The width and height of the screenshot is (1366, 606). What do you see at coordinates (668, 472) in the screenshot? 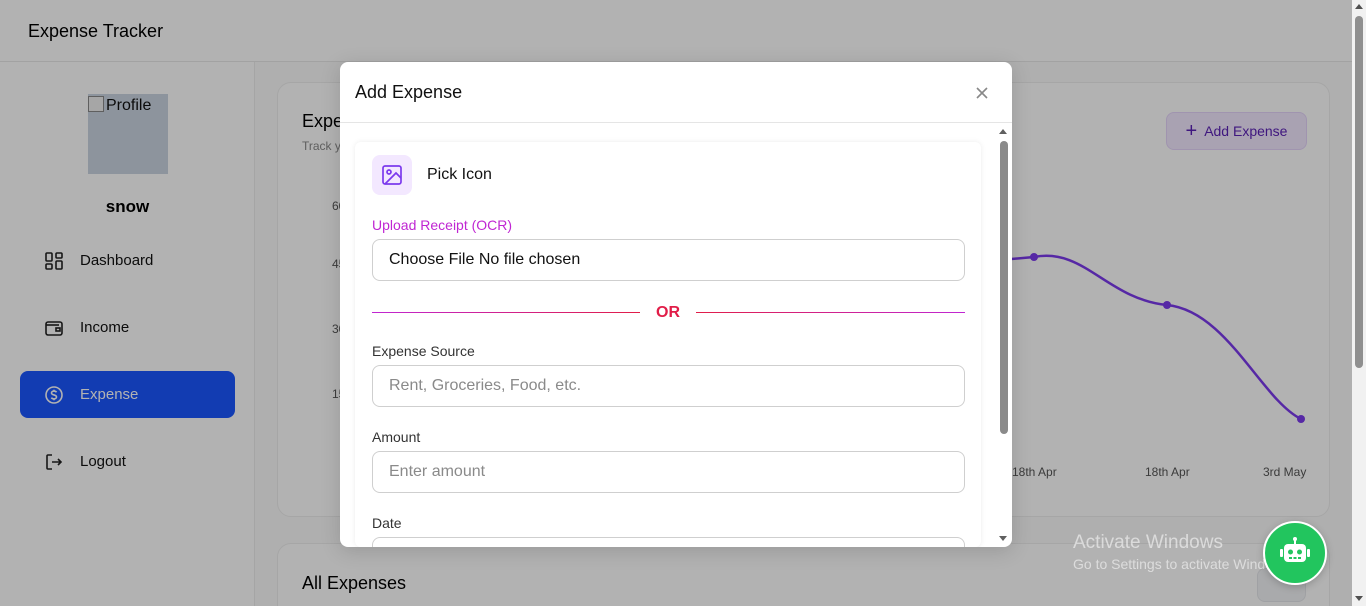
I see `amount-input: Enter amount` at bounding box center [668, 472].